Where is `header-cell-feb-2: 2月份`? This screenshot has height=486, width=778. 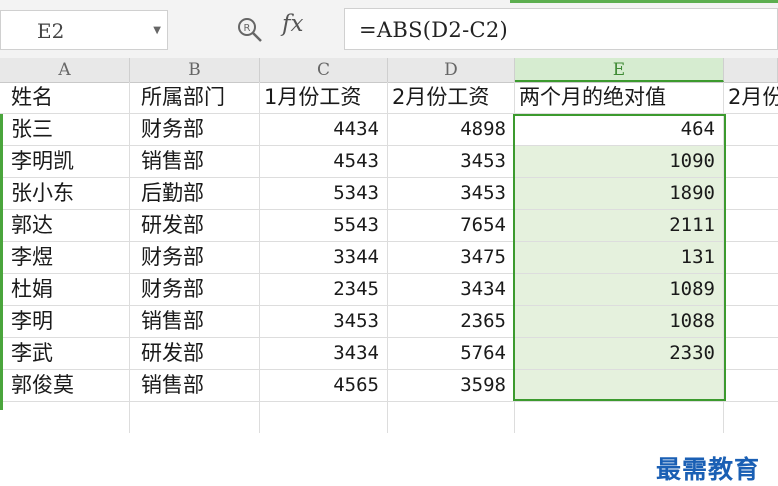
header-cell-feb-2: 2月份 is located at coordinates (751, 97).